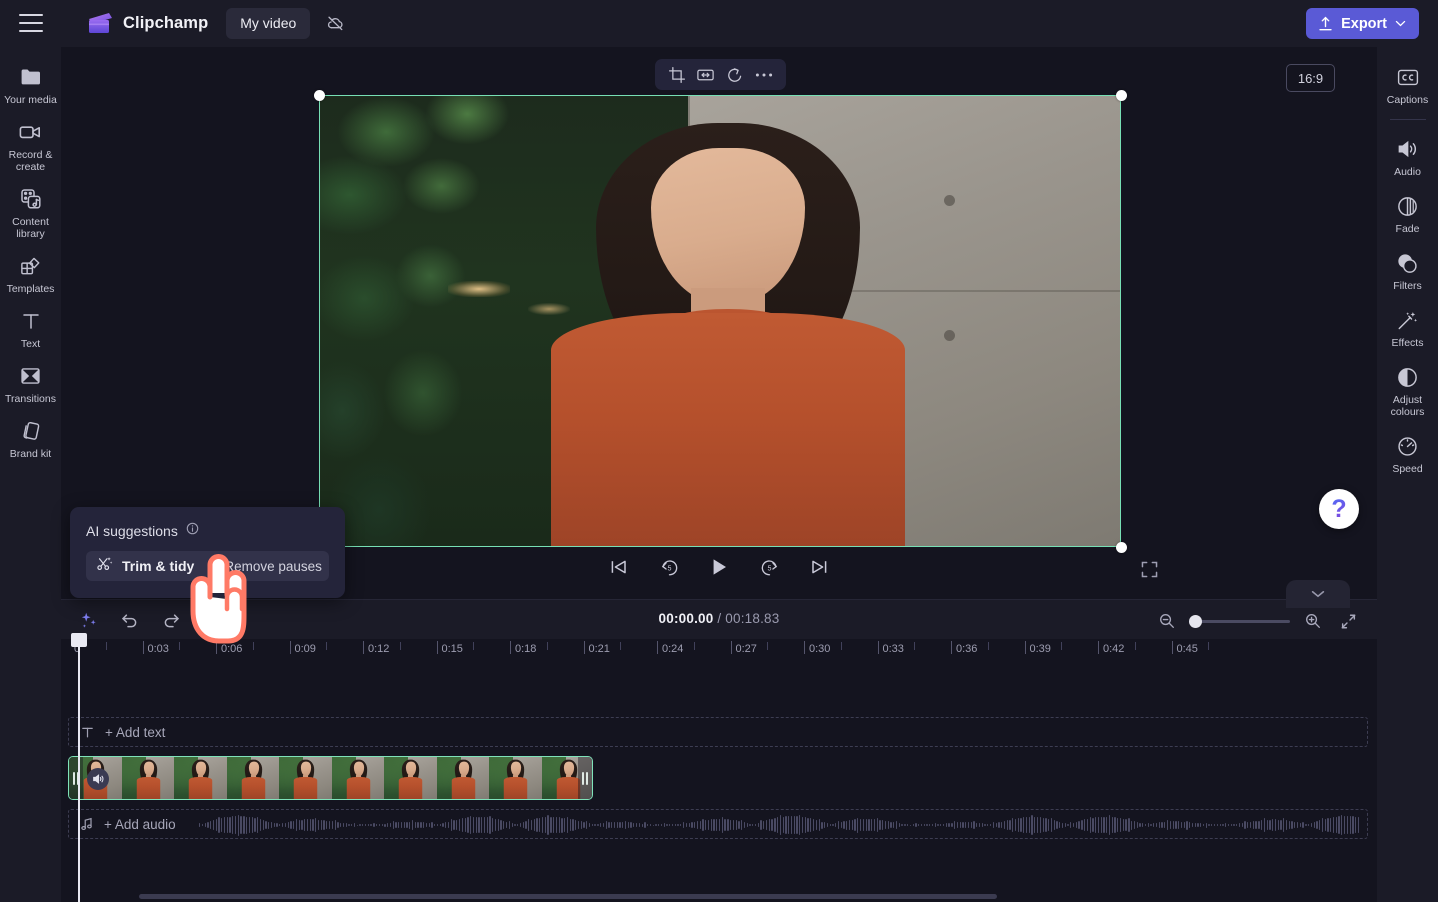 This screenshot has width=1438, height=902. What do you see at coordinates (30, 145) in the screenshot?
I see `sidebar-item-record-create: Record & create` at bounding box center [30, 145].